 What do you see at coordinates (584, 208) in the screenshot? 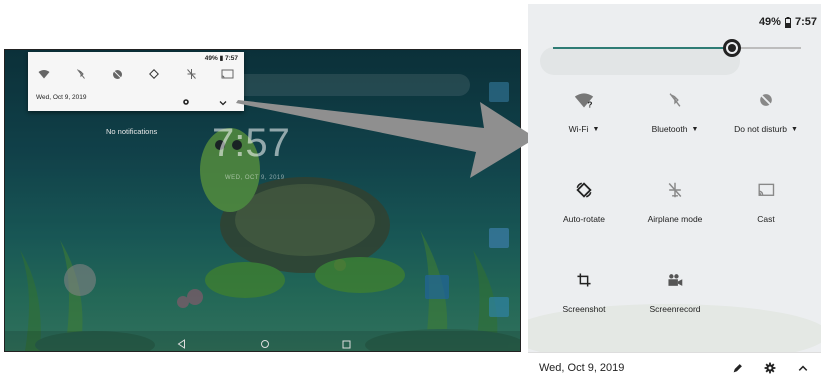
I see `tile-auto-rotate: Auto-rotate` at bounding box center [584, 208].